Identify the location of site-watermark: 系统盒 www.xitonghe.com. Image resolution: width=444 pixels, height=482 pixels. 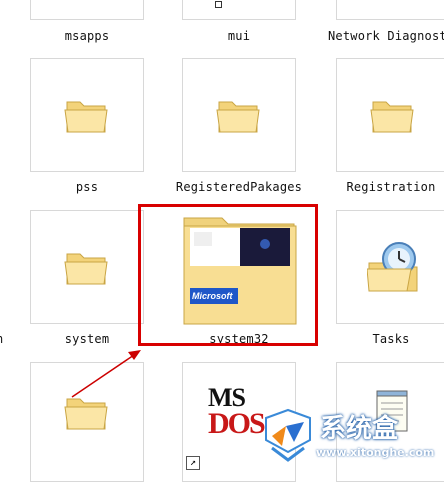
(351, 439).